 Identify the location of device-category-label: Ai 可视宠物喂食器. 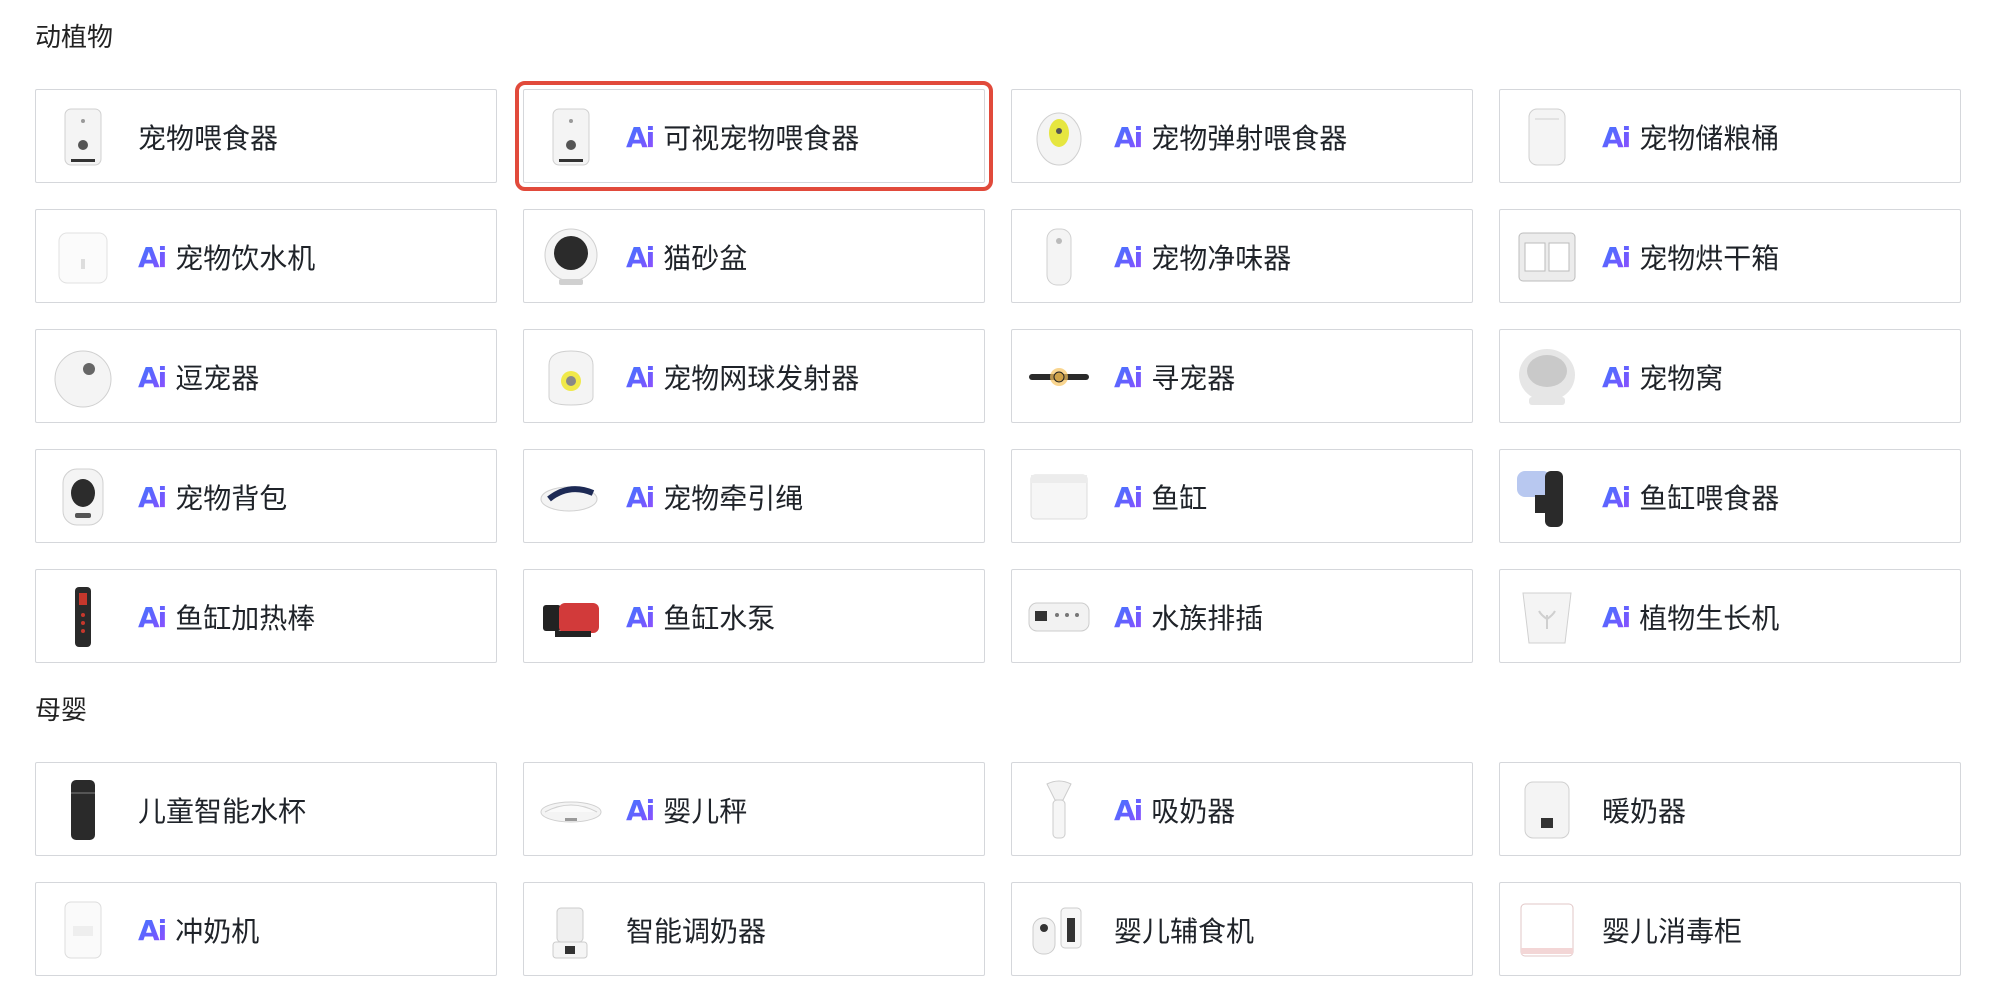
(742, 137).